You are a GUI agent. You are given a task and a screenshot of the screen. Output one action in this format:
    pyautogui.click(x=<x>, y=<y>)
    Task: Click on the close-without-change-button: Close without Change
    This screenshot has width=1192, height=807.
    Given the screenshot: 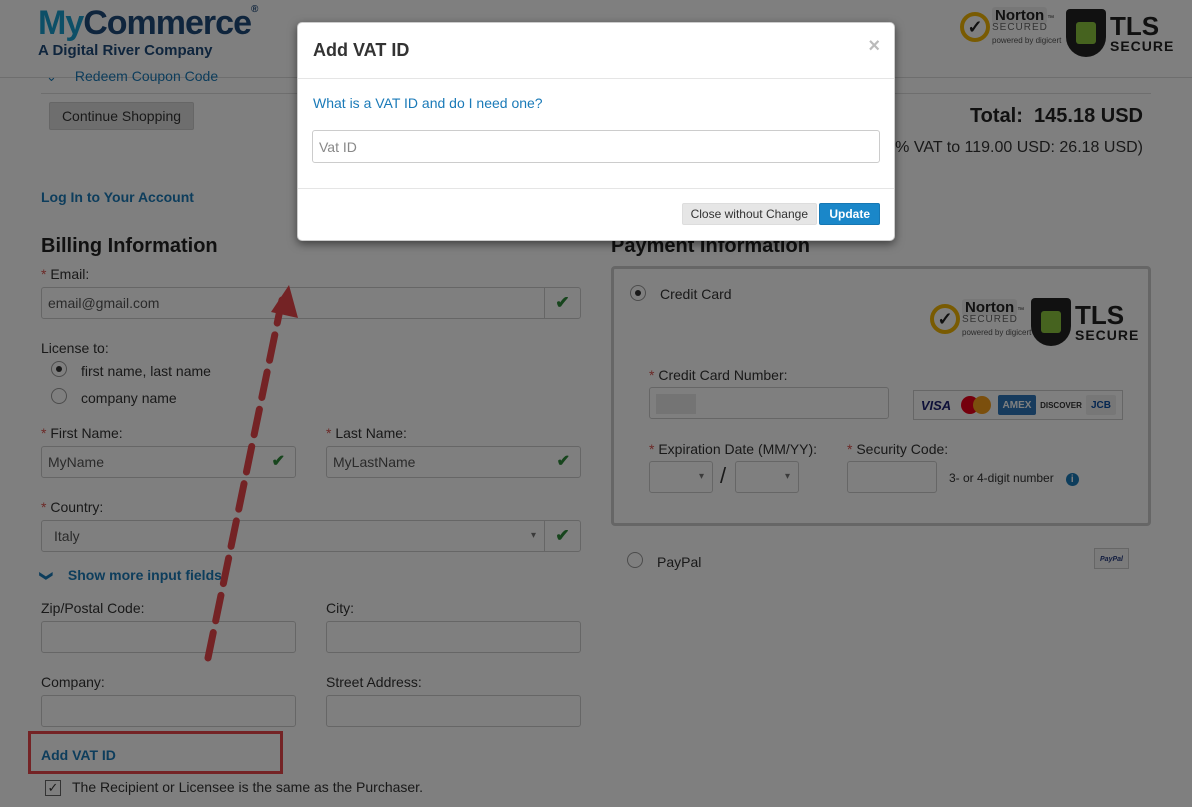 What is the action you would take?
    pyautogui.click(x=749, y=214)
    